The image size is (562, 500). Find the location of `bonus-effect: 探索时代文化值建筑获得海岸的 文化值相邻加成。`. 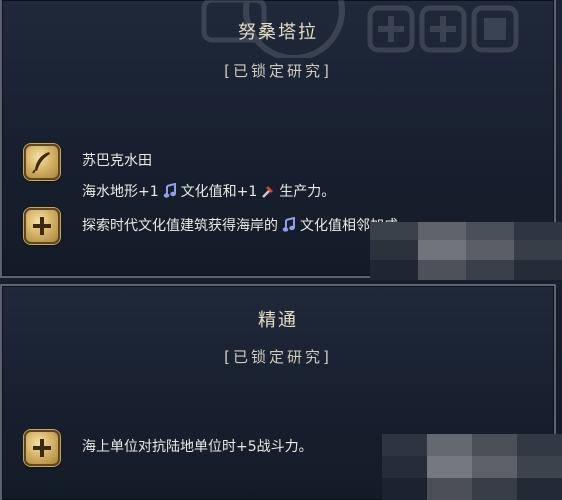

bonus-effect: 探索时代文化值建筑获得海岸的 文化值相邻加成。 is located at coordinates (247, 225).